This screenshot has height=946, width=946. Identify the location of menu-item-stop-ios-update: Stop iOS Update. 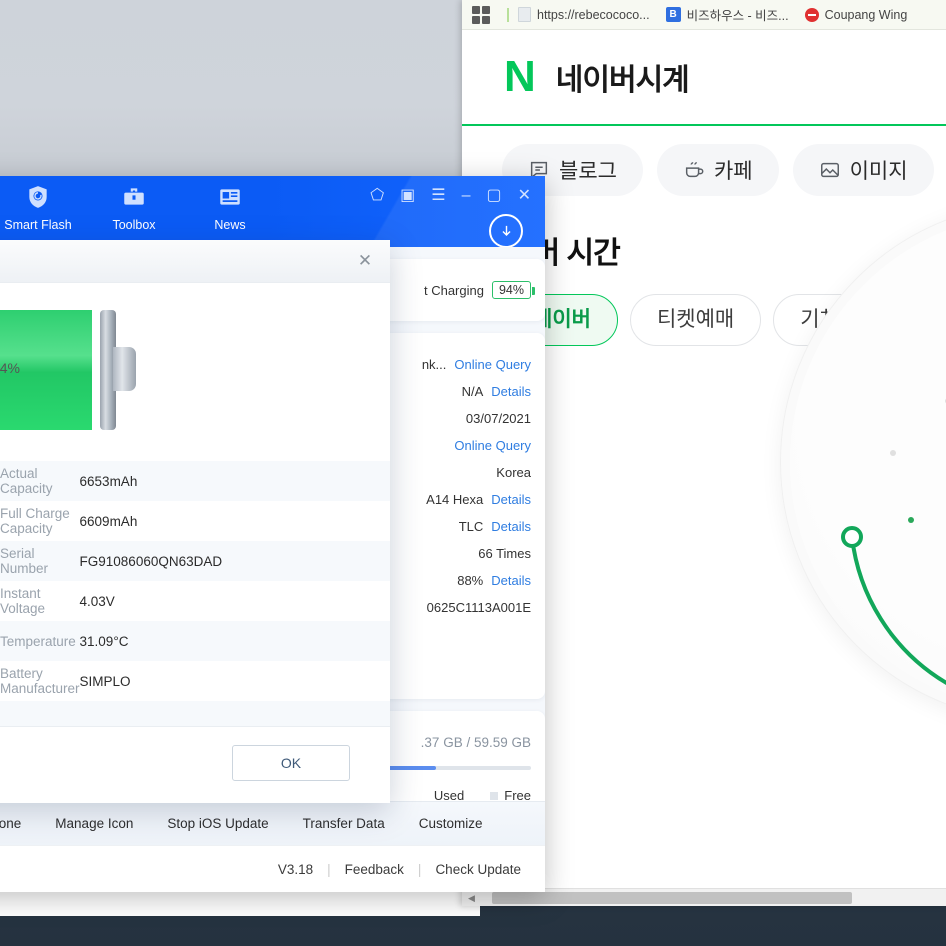
(217, 823).